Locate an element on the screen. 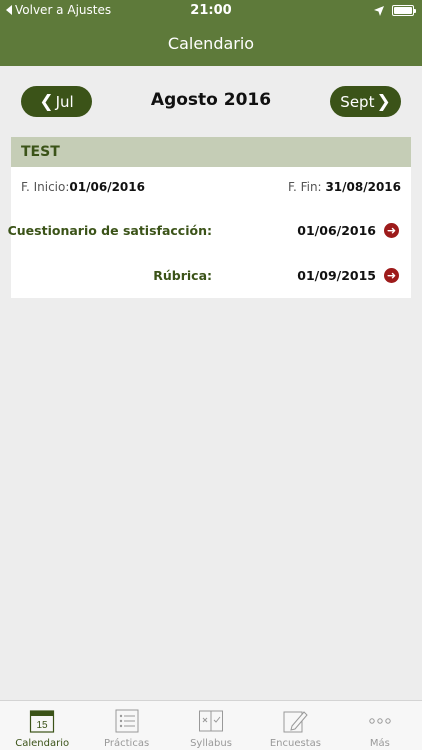 The image size is (422, 750). calendar-icon: 15 is located at coordinates (42, 721).